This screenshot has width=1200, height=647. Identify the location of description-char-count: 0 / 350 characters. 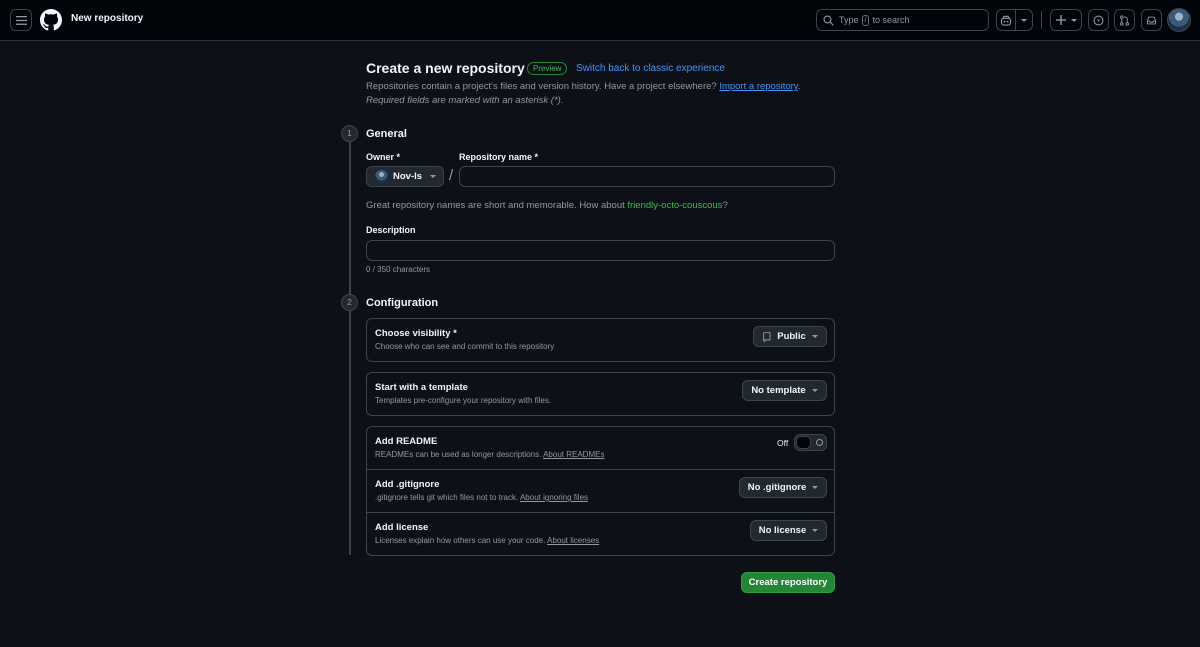
(398, 269).